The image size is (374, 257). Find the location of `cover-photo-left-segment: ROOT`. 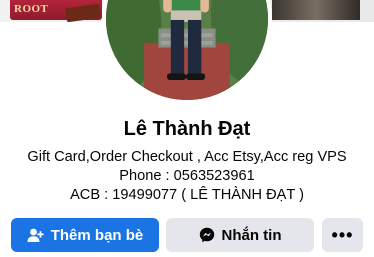

cover-photo-left-segment: ROOT is located at coordinates (56, 11).